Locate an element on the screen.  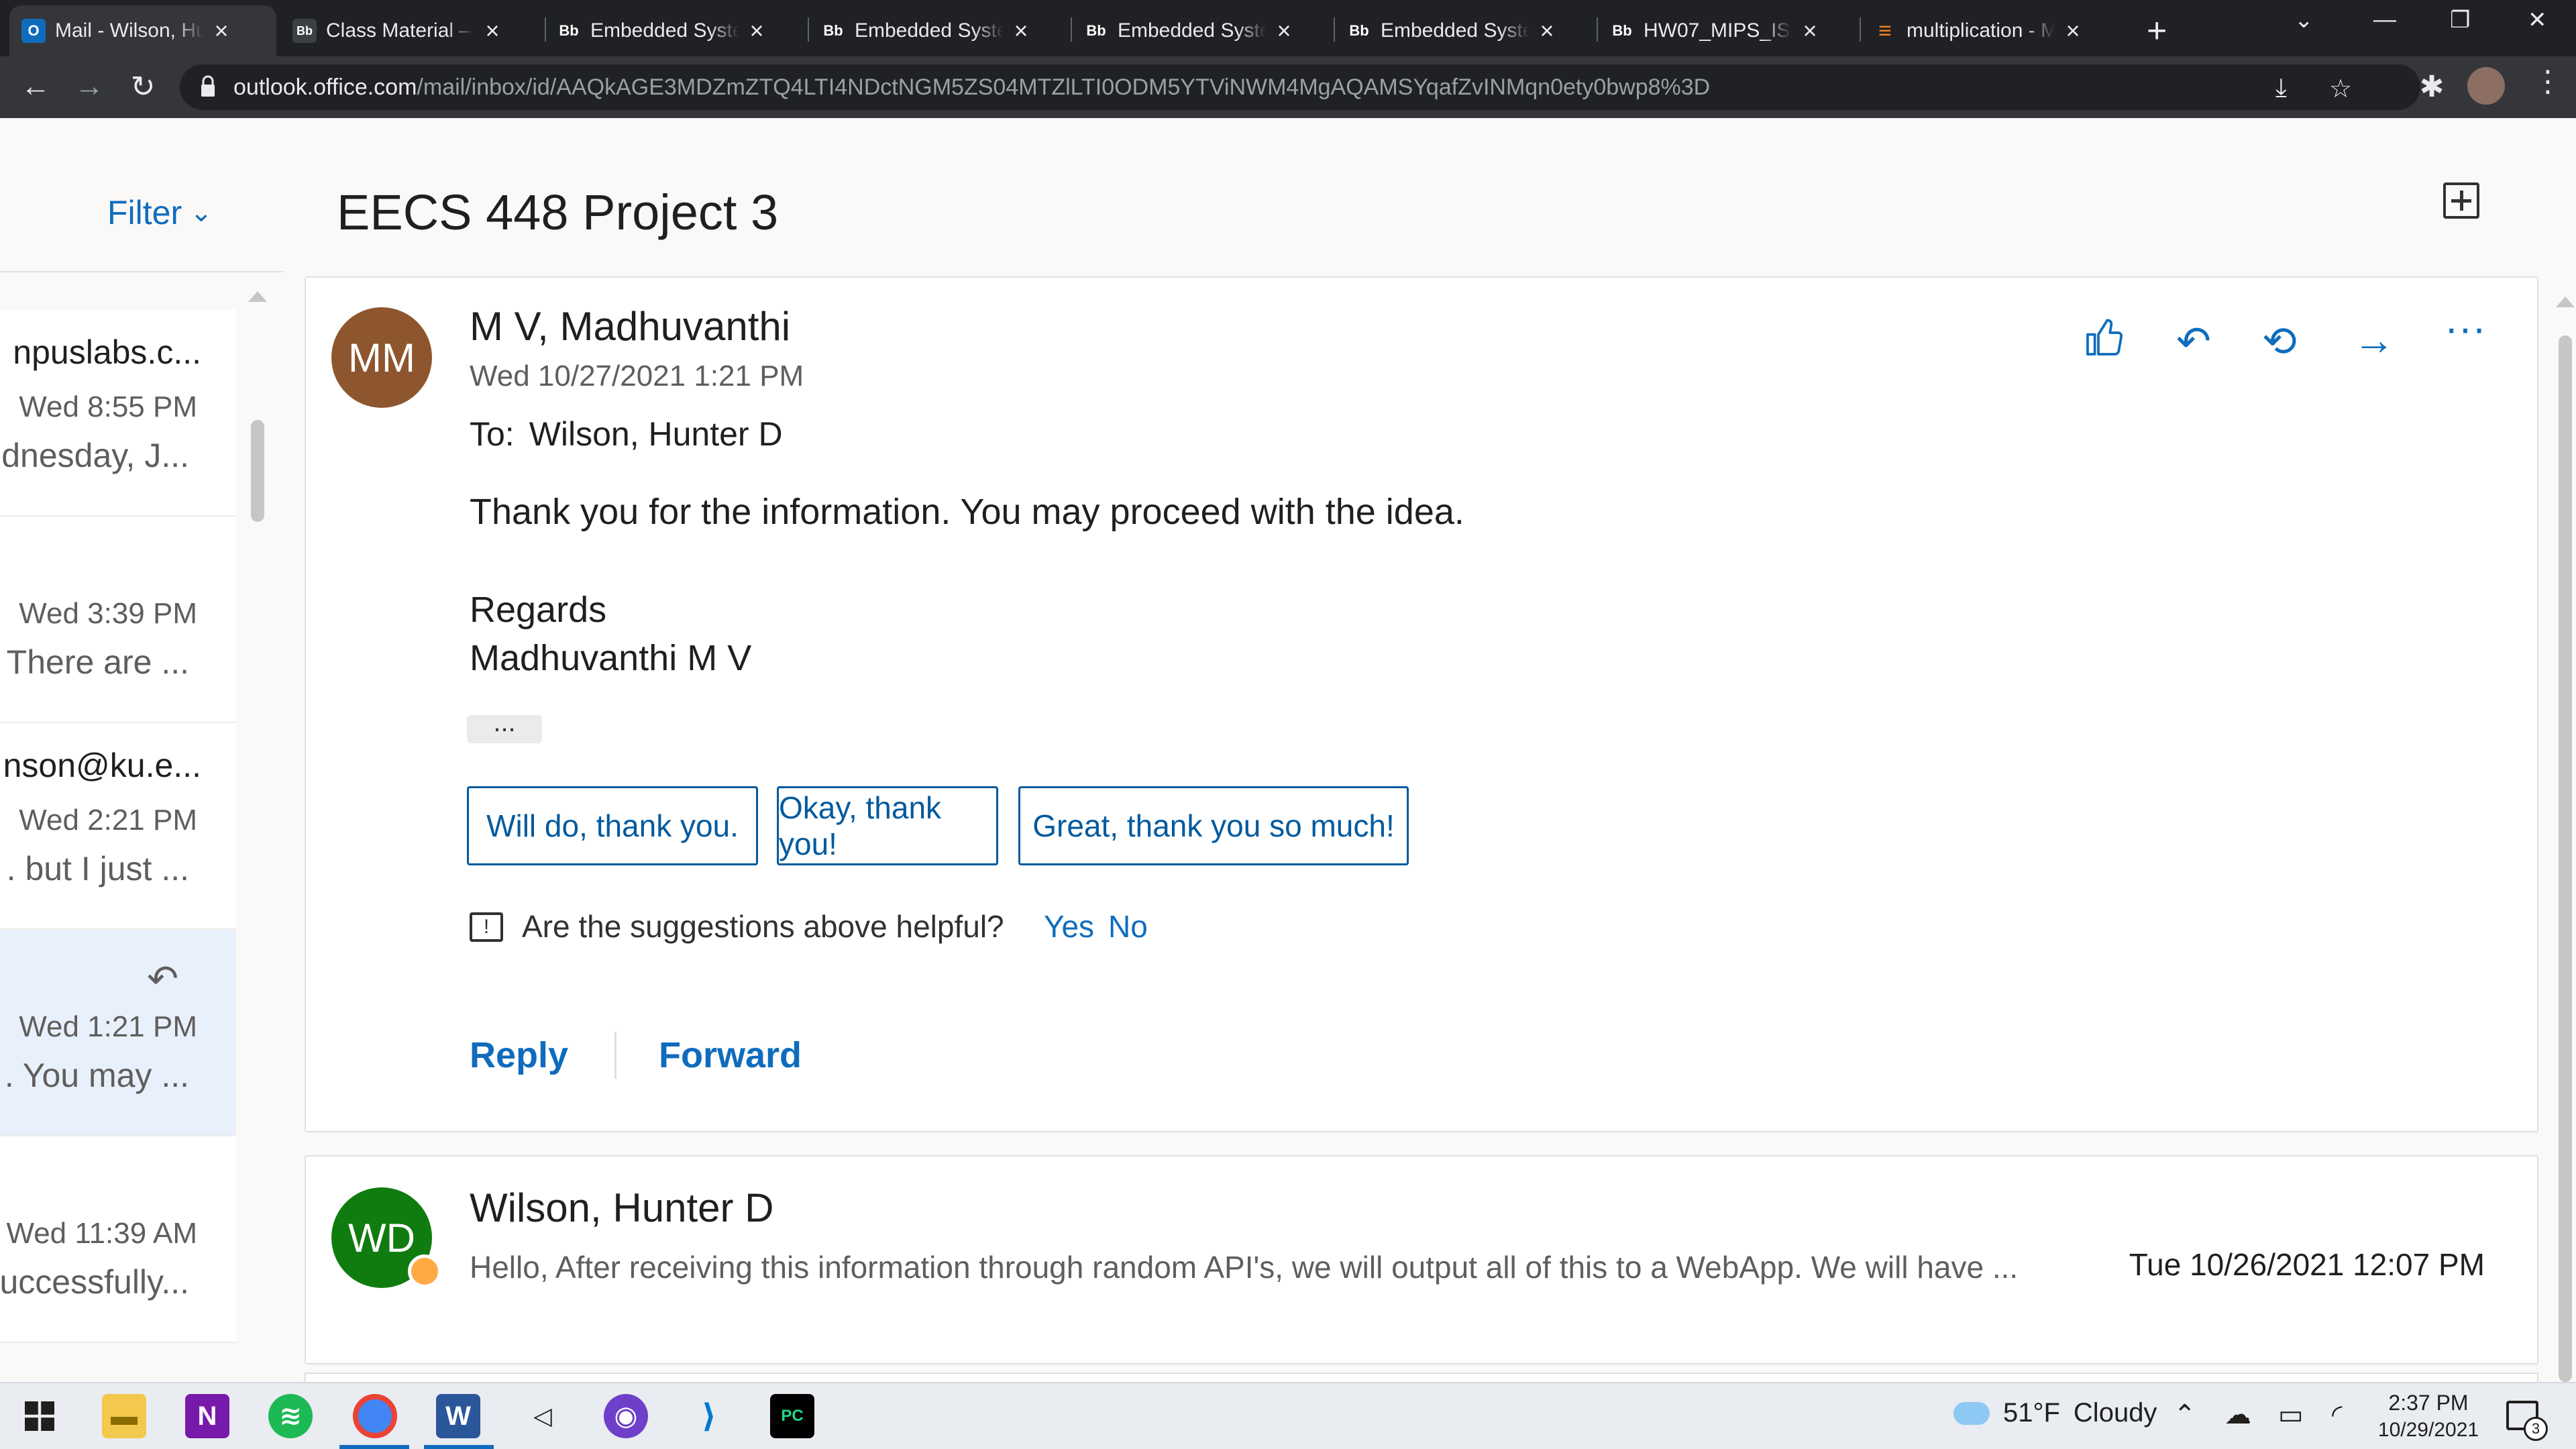
tab-hw07-pdf: Bb HW07_MIPS_ISA.pdf × is located at coordinates (1729, 30).